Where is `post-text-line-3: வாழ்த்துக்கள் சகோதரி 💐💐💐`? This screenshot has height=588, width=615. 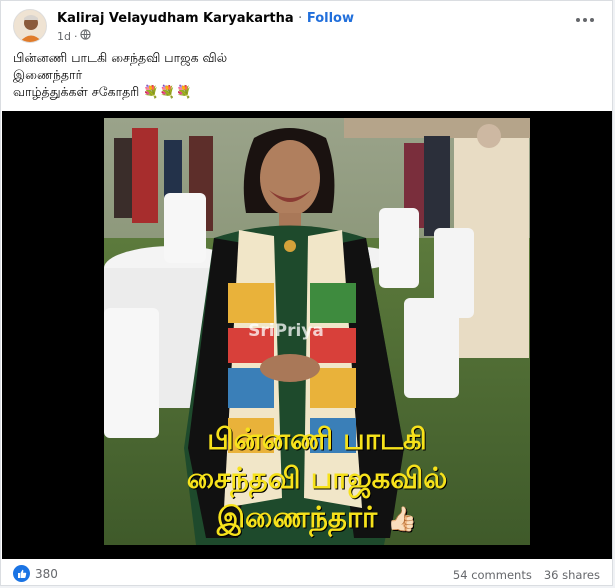 post-text-line-3: வாழ்த்துக்கள் சகோதரி 💐💐💐 is located at coordinates (120, 91).